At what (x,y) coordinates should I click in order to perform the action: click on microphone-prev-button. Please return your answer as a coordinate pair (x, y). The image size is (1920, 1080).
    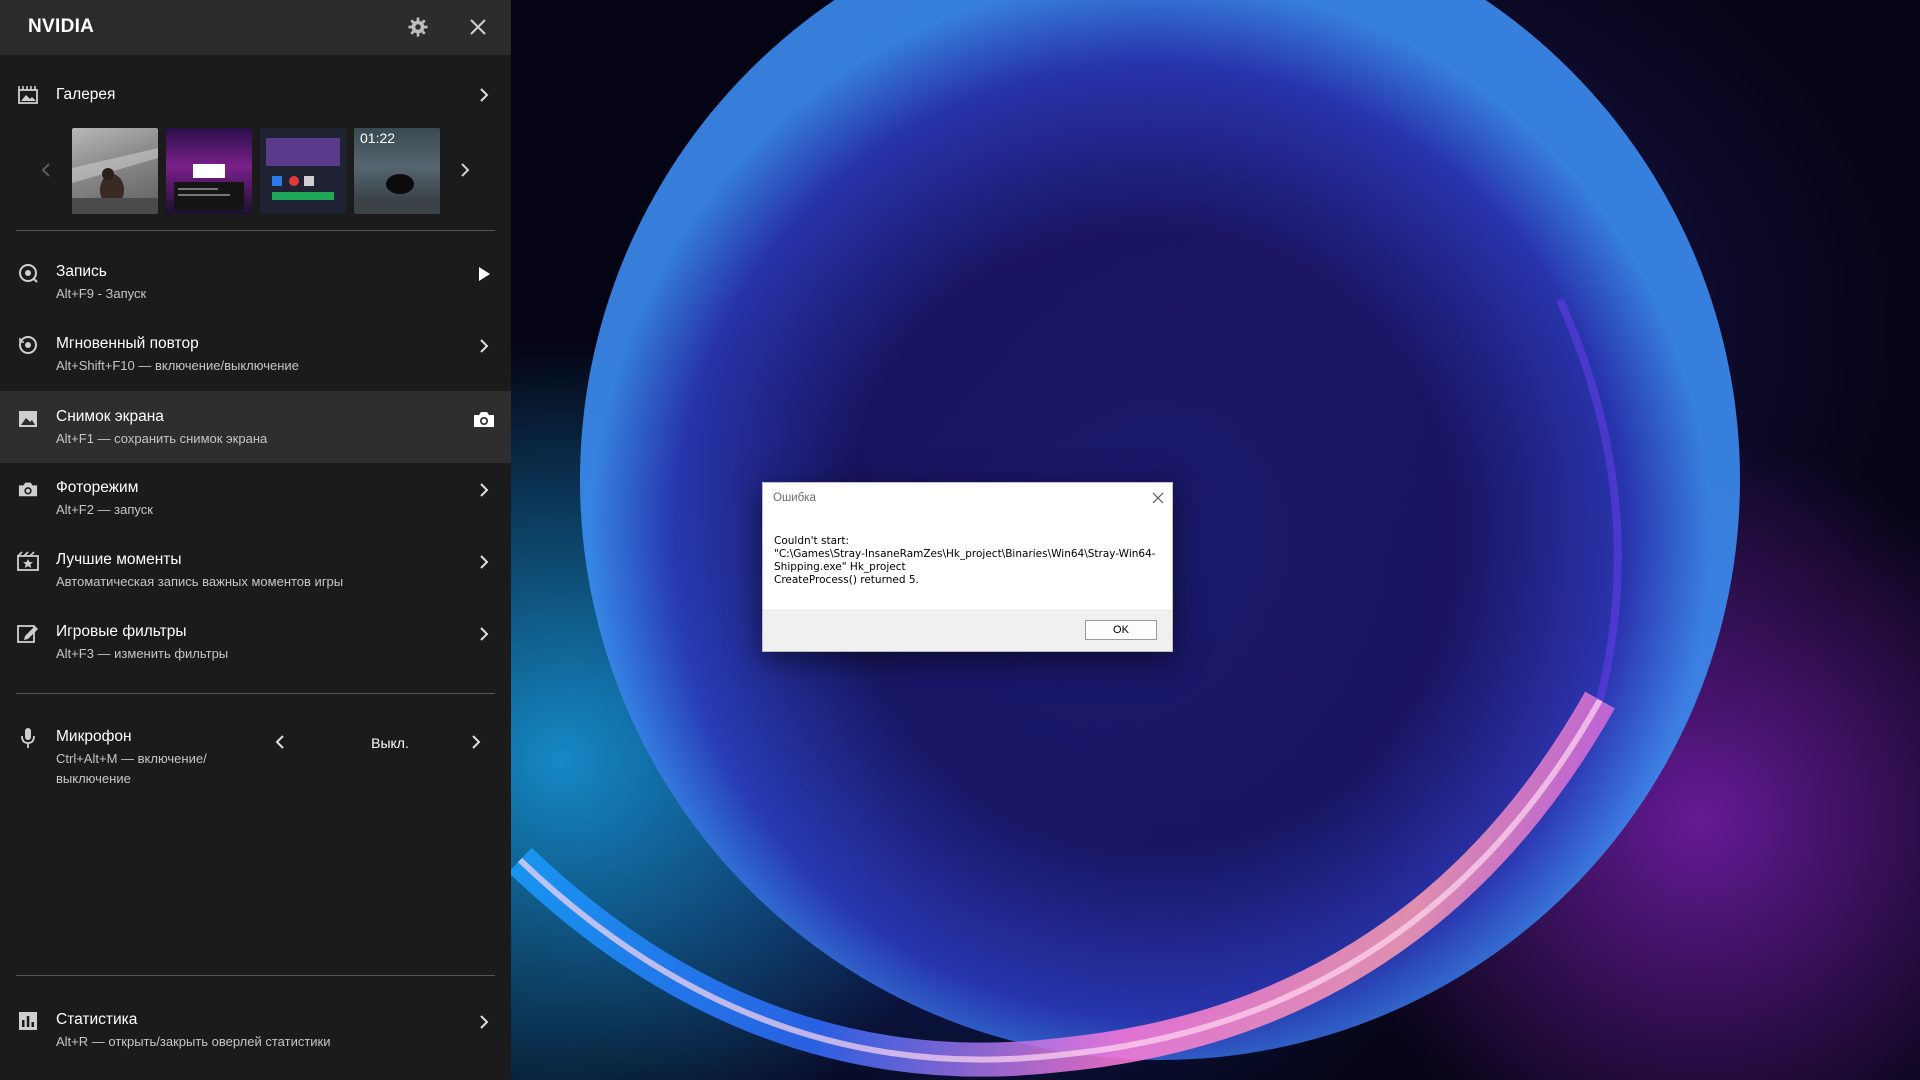
    Looking at the image, I should click on (280, 744).